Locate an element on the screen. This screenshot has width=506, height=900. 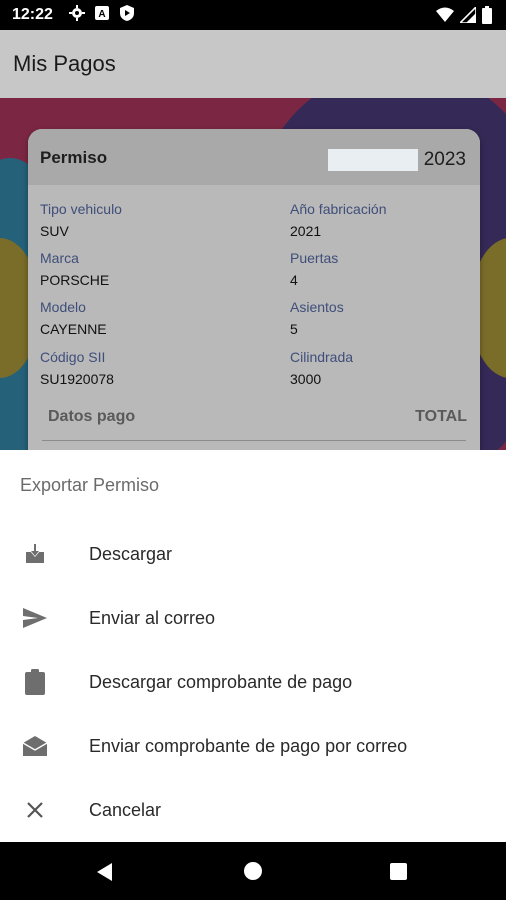
field-anio-fabricacion: Año fabricación 2021 is located at coordinates (338, 220).